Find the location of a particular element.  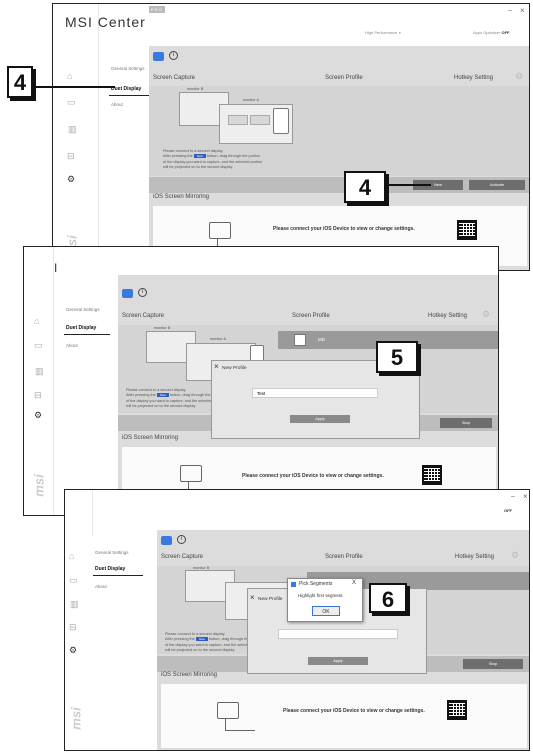

app-name: MSI Center is located at coordinates (105, 22).